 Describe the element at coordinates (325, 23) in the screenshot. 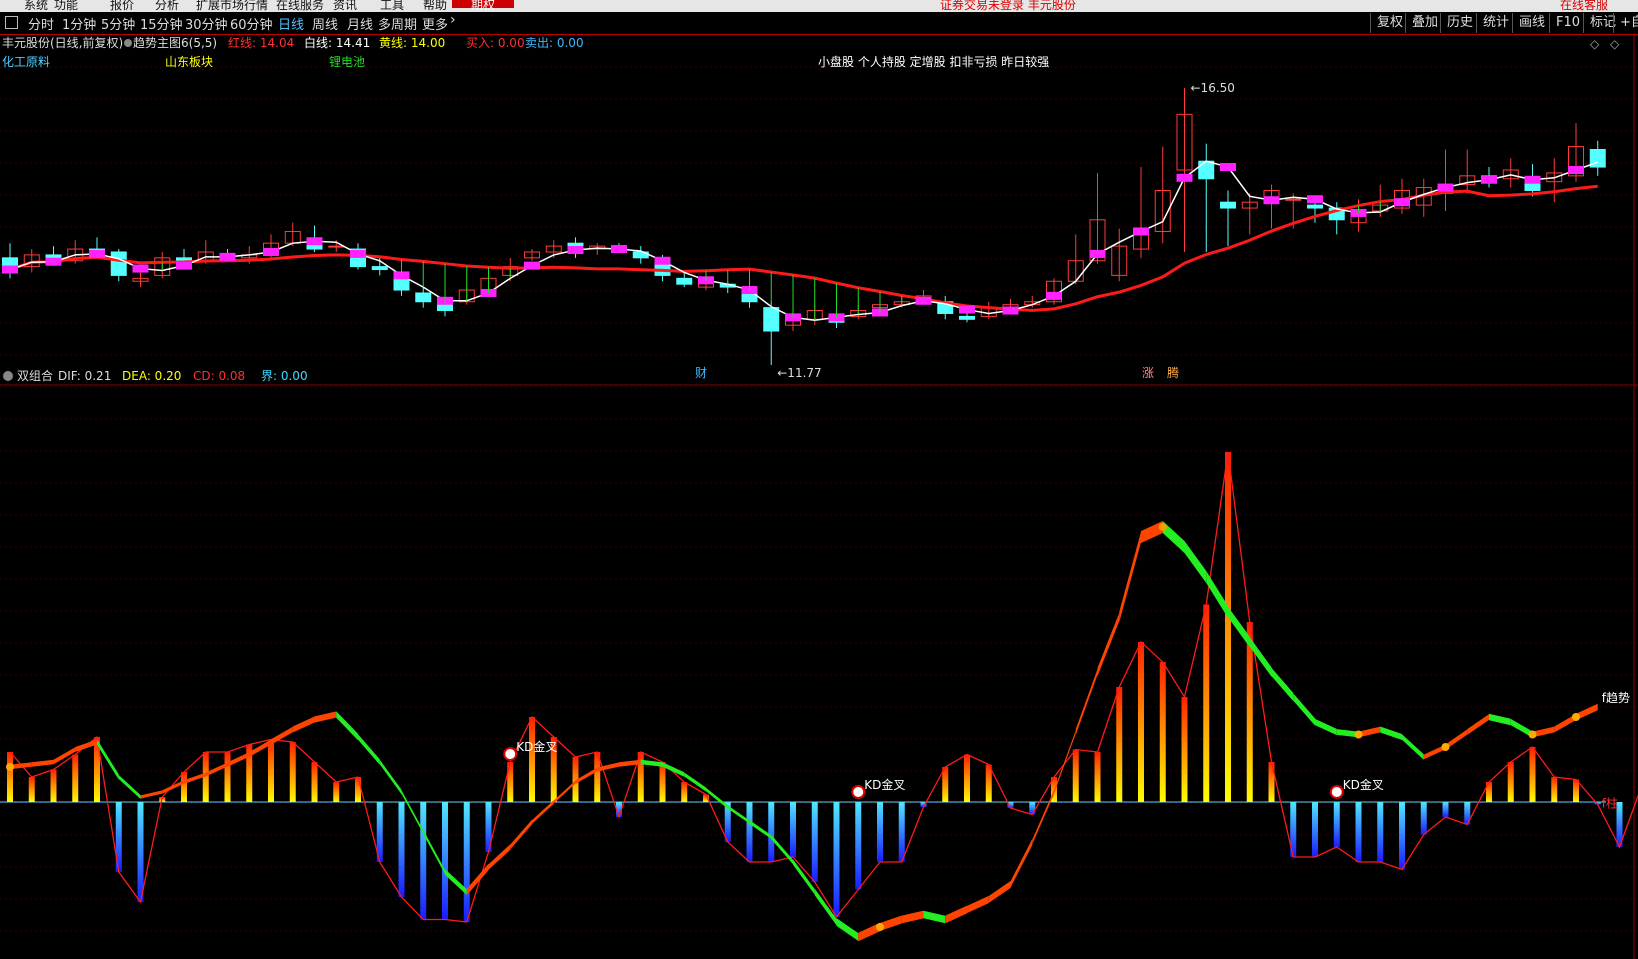

I see `period-7: 周线` at that location.